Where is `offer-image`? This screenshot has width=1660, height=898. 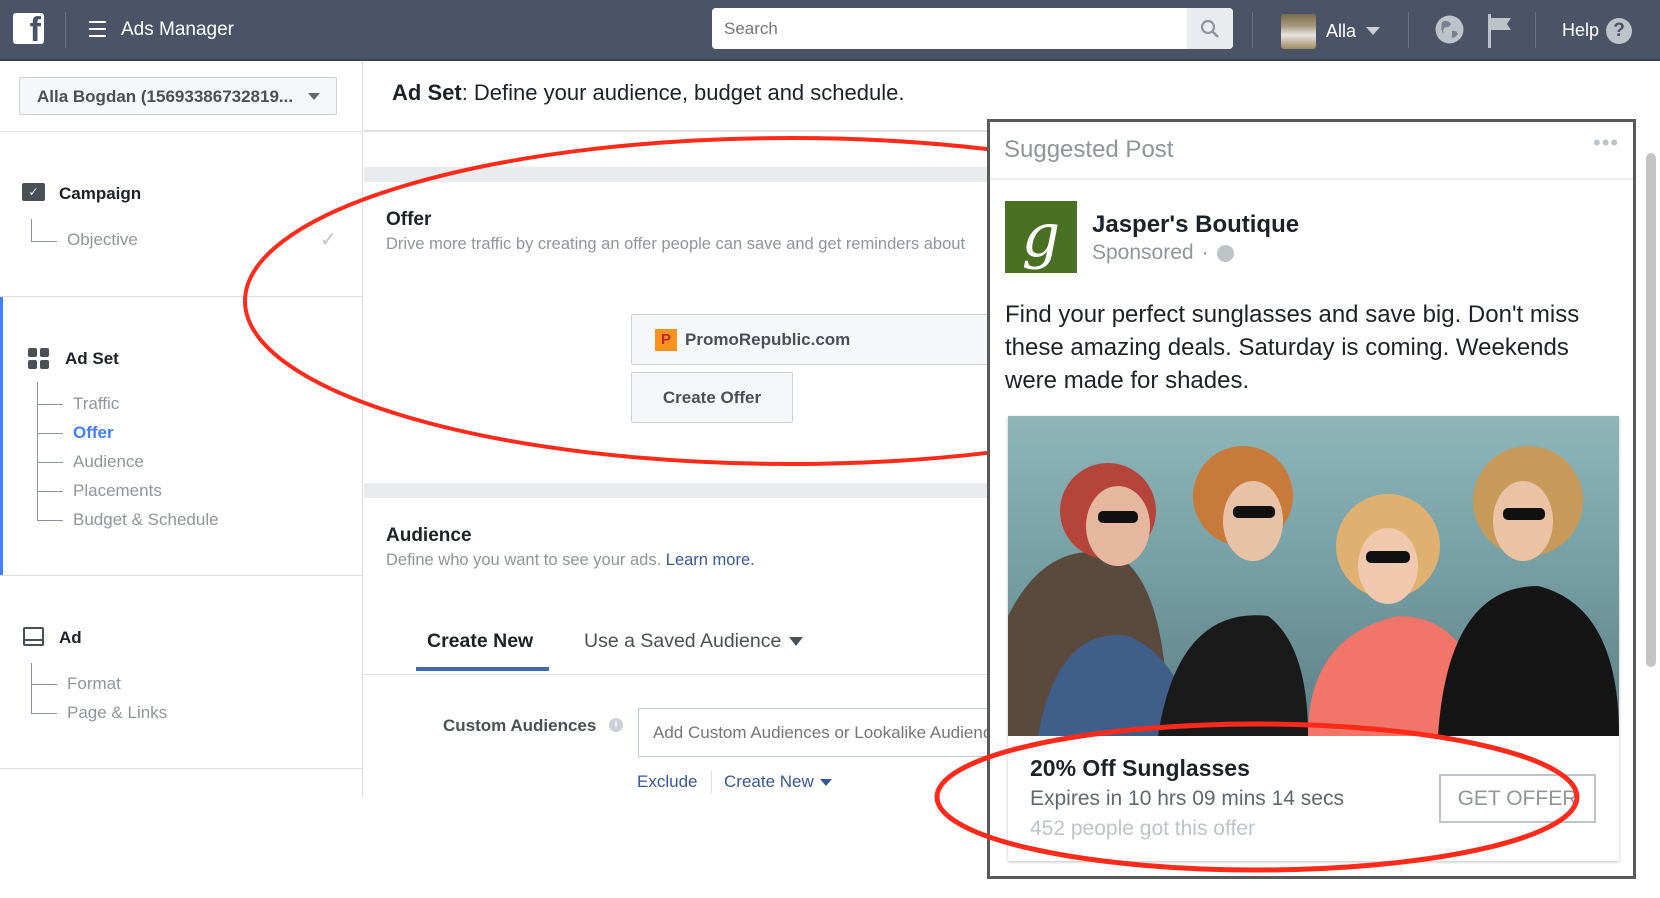 offer-image is located at coordinates (1313, 576).